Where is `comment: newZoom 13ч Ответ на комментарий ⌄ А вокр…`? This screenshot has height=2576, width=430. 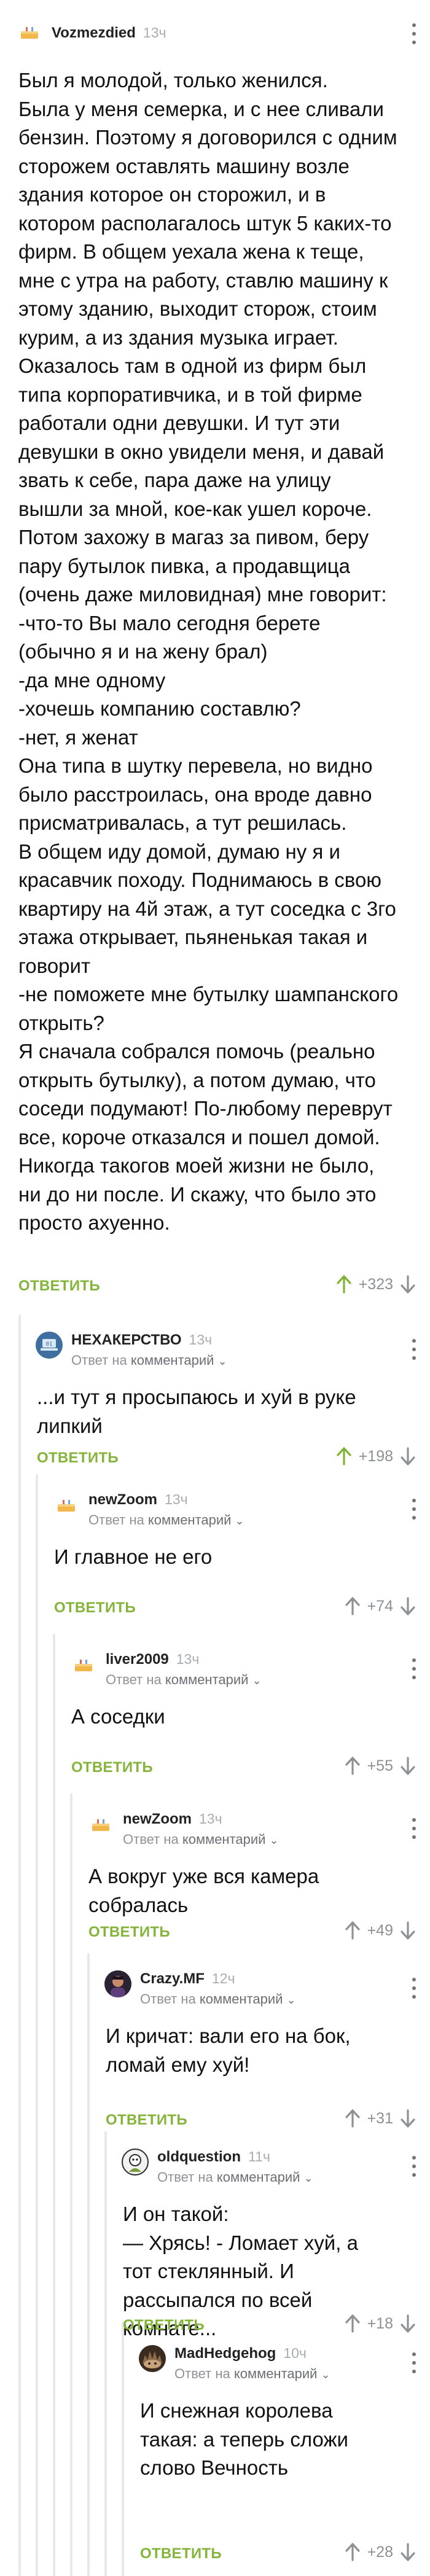
comment: newZoom 13ч Ответ на комментарий ⌄ А вокр… is located at coordinates (215, 1873).